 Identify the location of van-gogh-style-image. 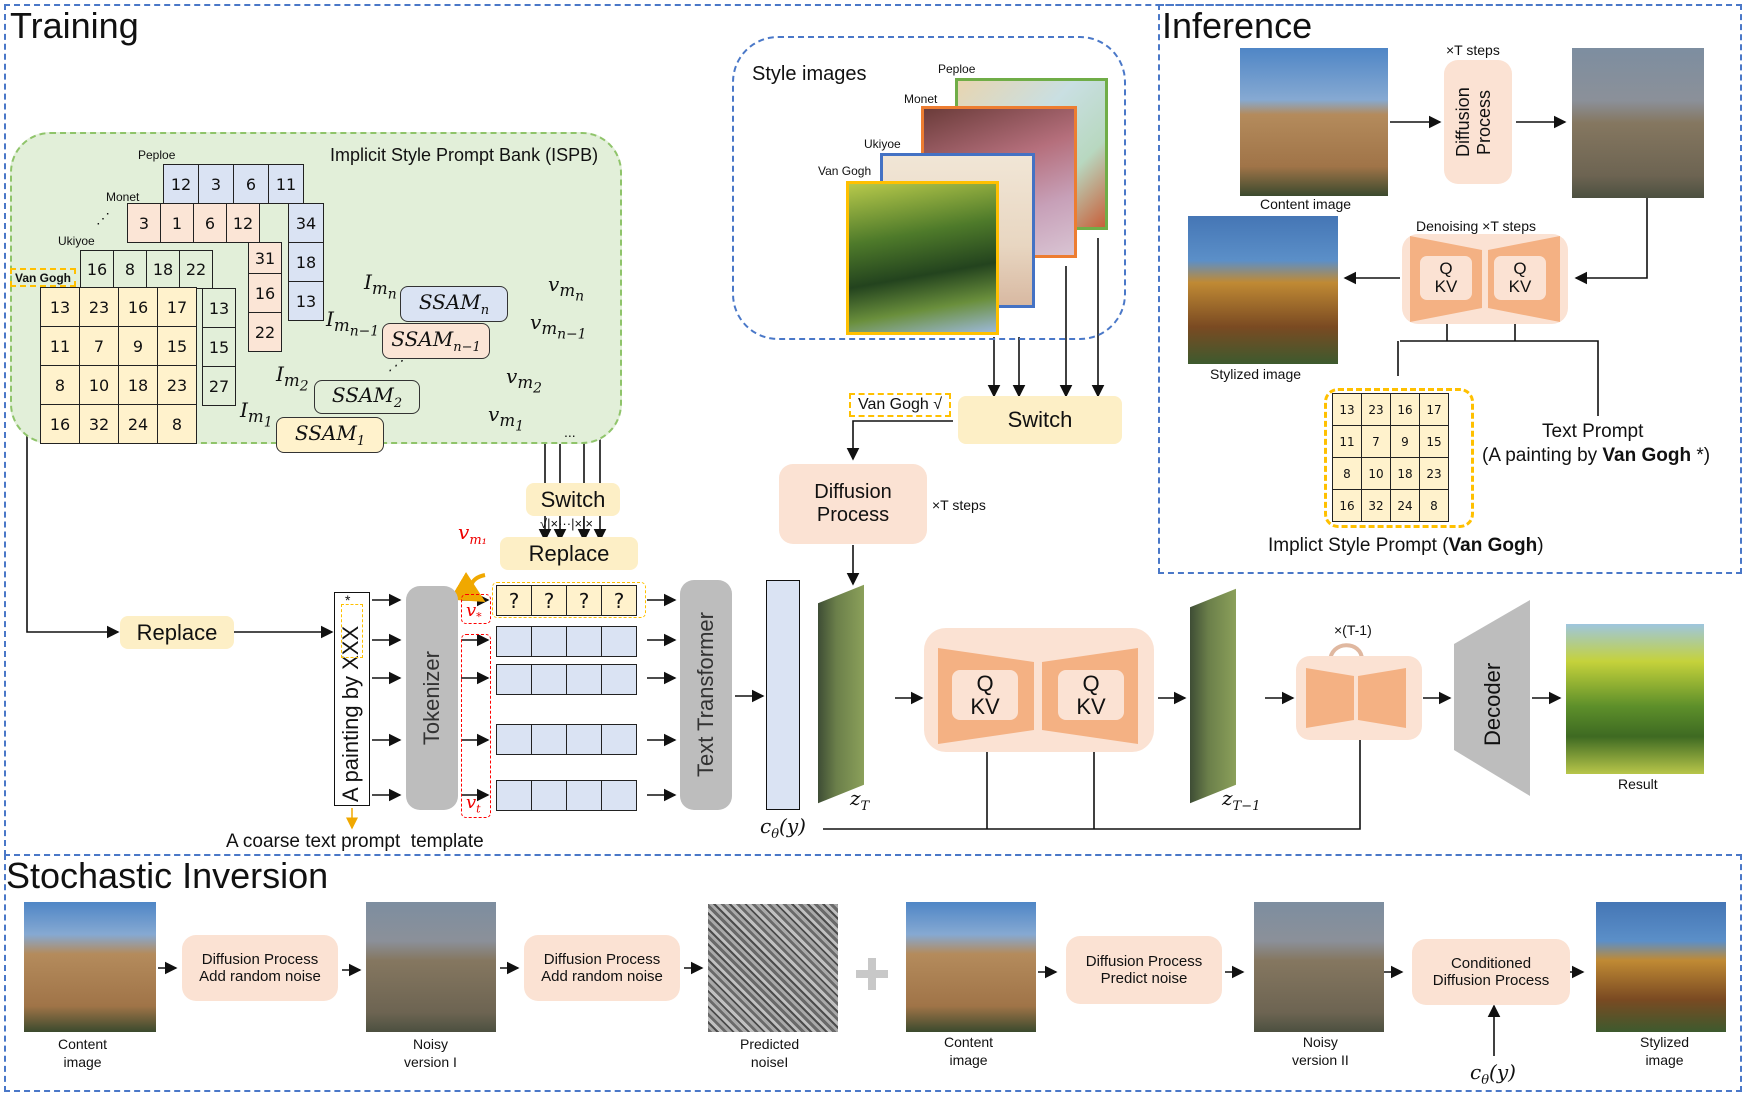
(922, 258).